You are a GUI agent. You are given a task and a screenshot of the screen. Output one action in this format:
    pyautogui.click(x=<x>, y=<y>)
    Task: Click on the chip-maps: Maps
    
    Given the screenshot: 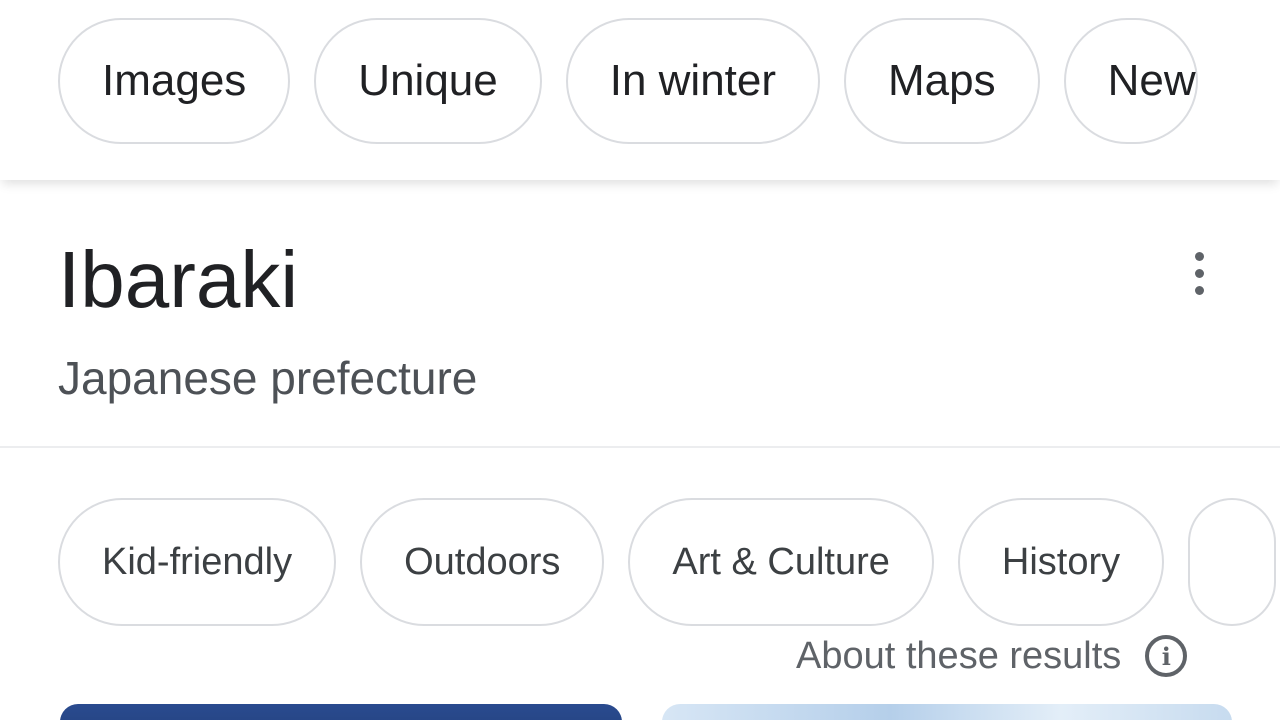 What is the action you would take?
    pyautogui.click(x=942, y=81)
    